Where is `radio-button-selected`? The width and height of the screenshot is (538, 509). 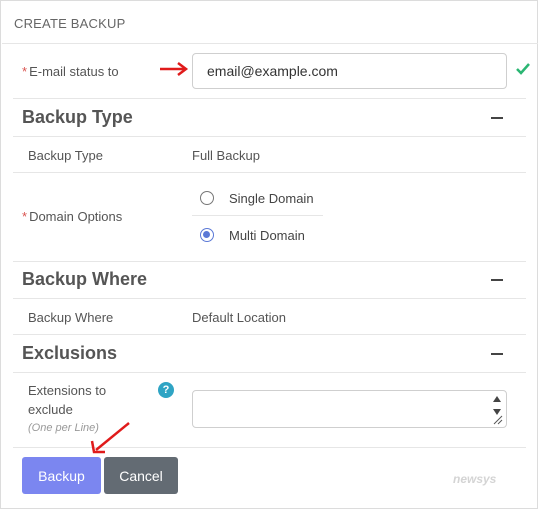
radio-button-selected is located at coordinates (207, 235).